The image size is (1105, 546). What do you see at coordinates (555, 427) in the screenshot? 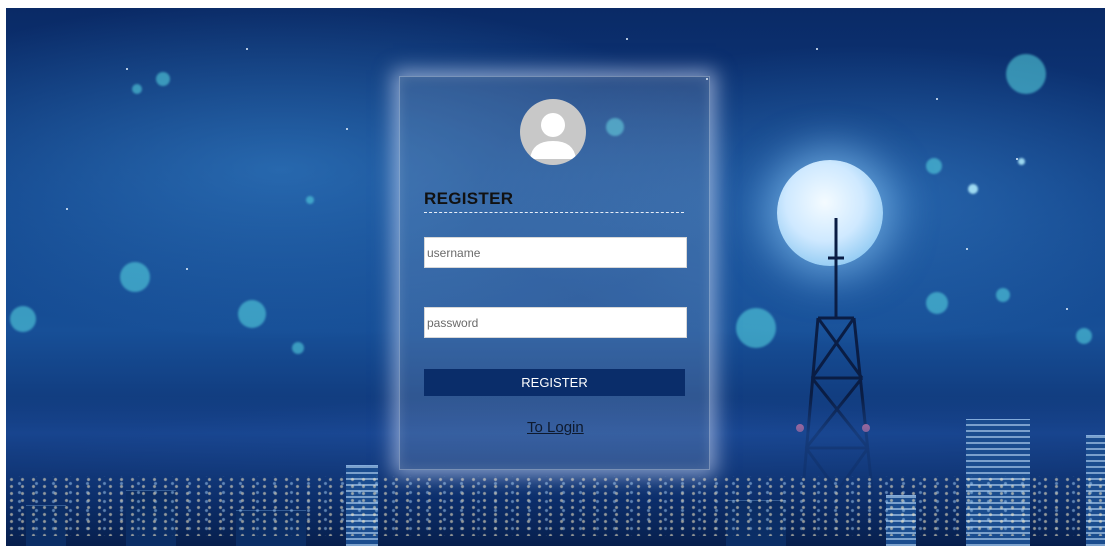
I see `to-login-link: To Login` at bounding box center [555, 427].